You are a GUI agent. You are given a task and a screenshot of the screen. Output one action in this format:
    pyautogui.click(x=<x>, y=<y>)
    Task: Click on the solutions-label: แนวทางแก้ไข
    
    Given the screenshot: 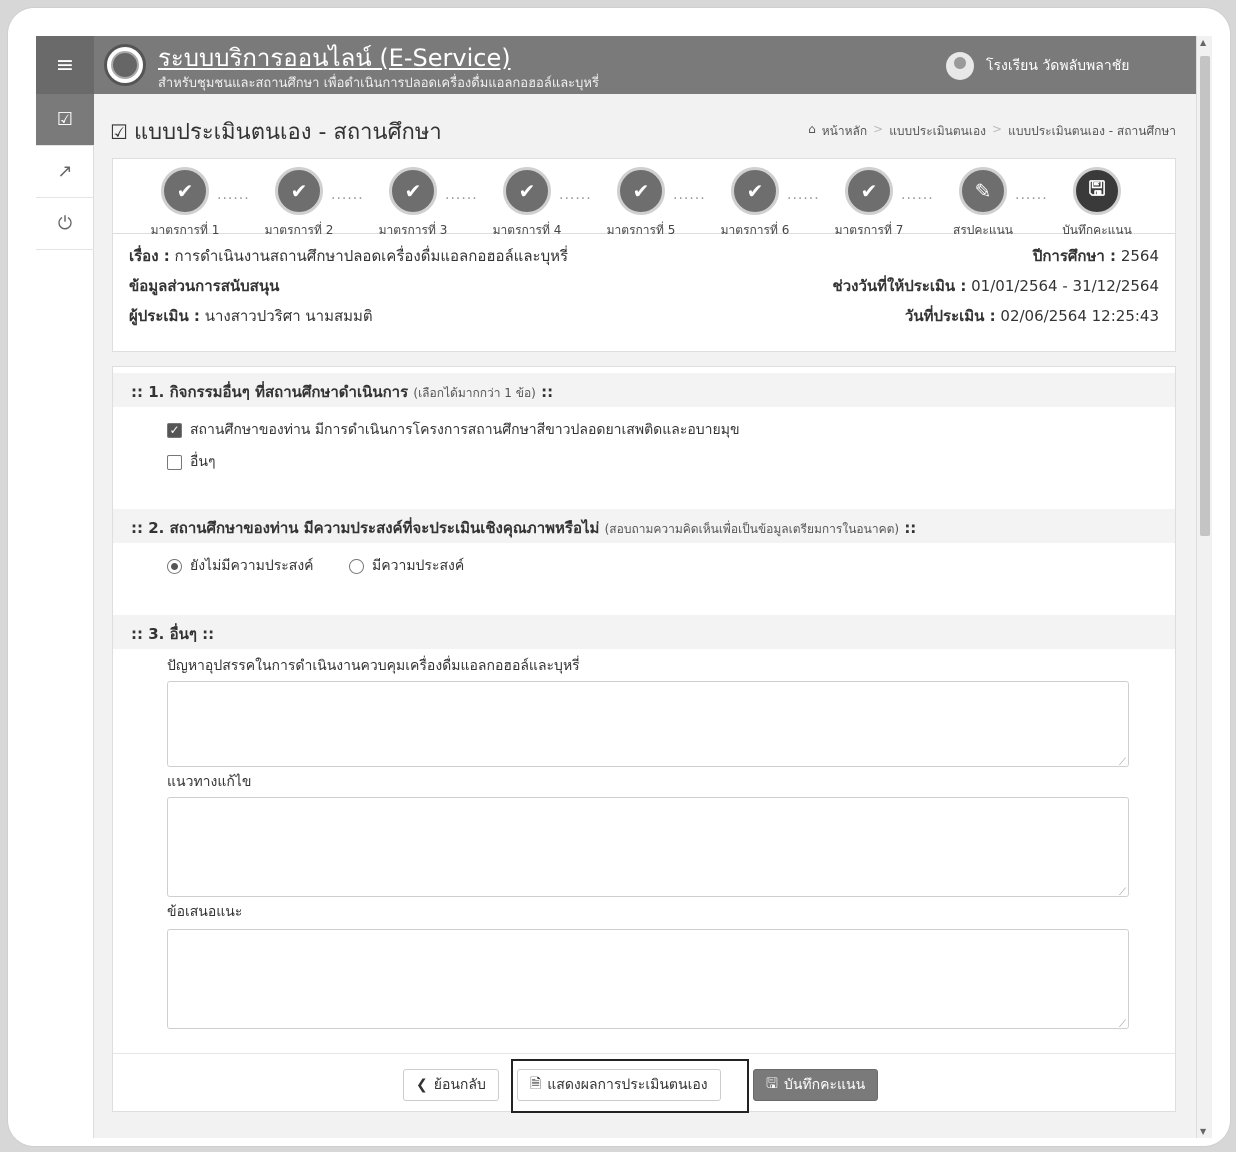 What is the action you would take?
    pyautogui.click(x=209, y=782)
    